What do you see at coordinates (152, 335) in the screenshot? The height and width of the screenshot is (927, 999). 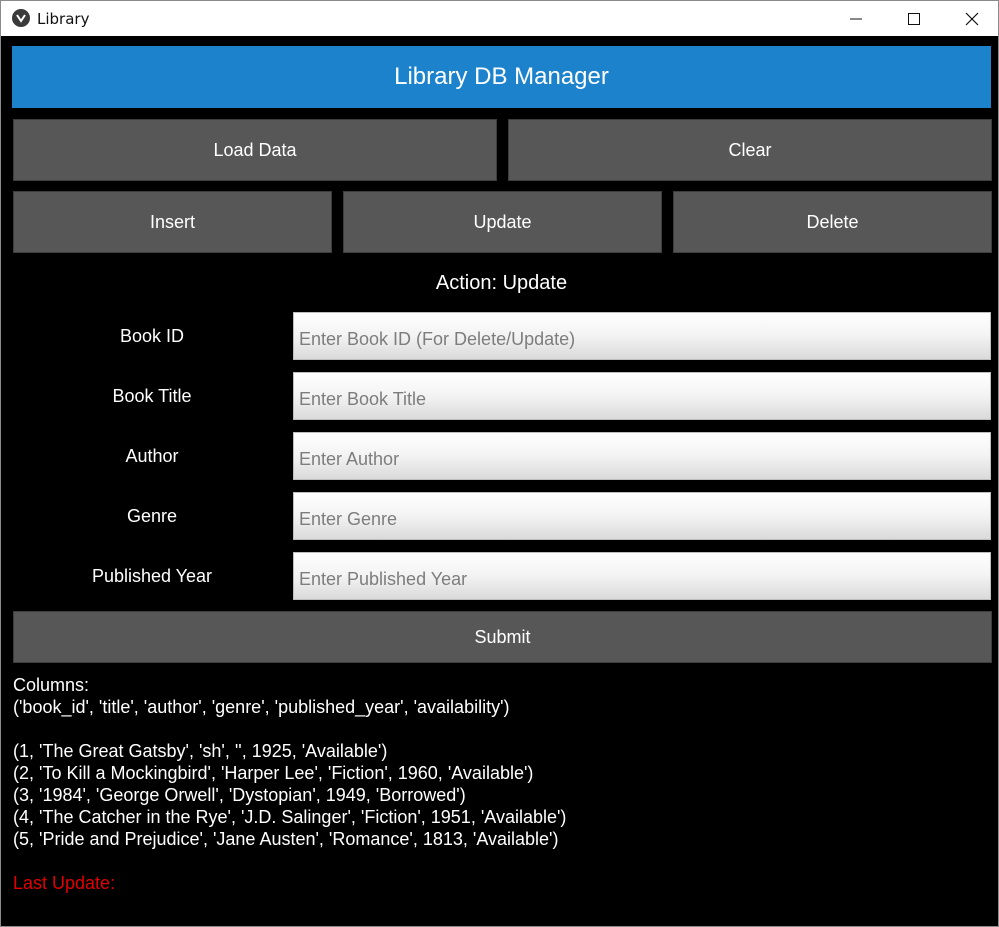 I see `book-id-label: Book ID` at bounding box center [152, 335].